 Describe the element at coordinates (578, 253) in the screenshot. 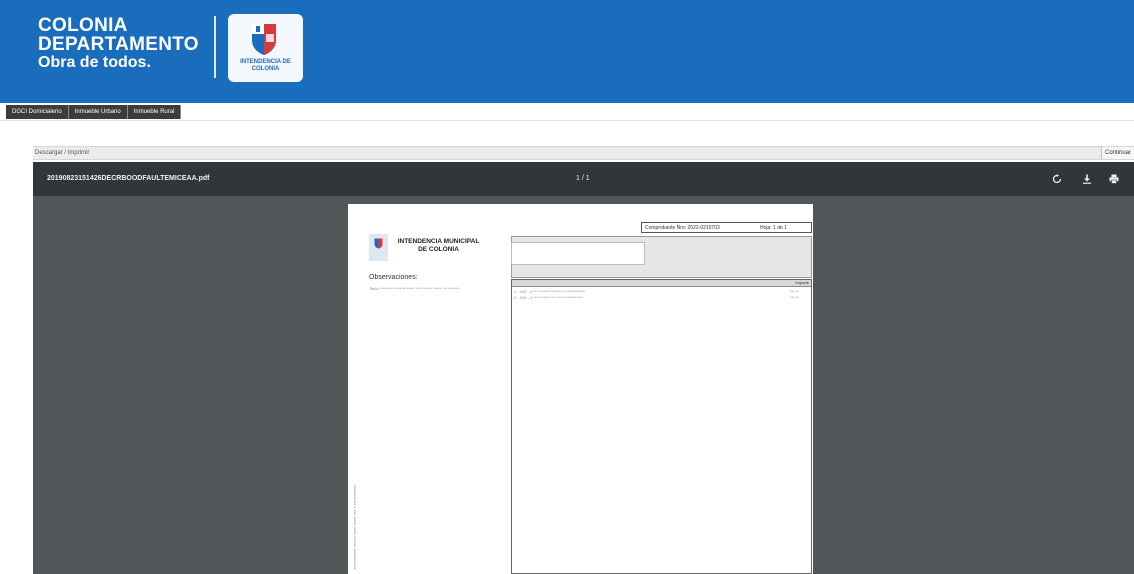

I see `header-white-box` at that location.